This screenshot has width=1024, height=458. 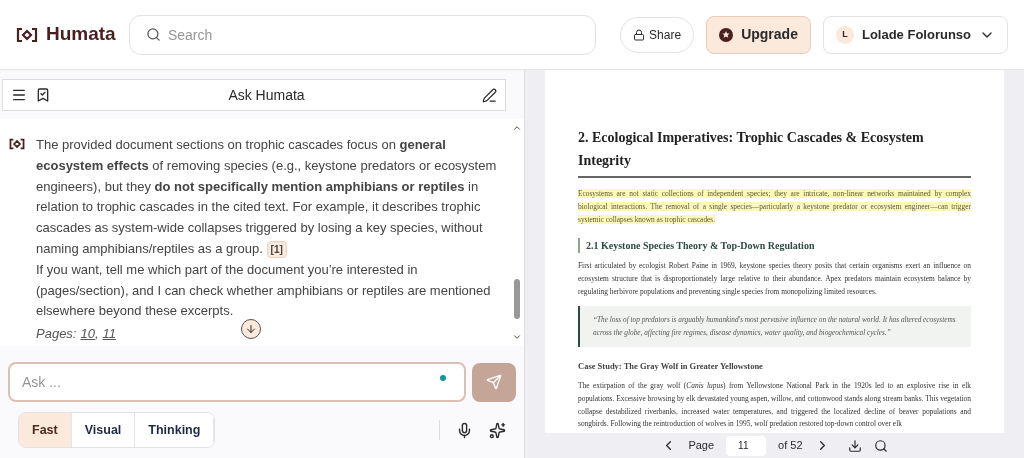 What do you see at coordinates (517, 337) in the screenshot?
I see `scroll-down-icon` at bounding box center [517, 337].